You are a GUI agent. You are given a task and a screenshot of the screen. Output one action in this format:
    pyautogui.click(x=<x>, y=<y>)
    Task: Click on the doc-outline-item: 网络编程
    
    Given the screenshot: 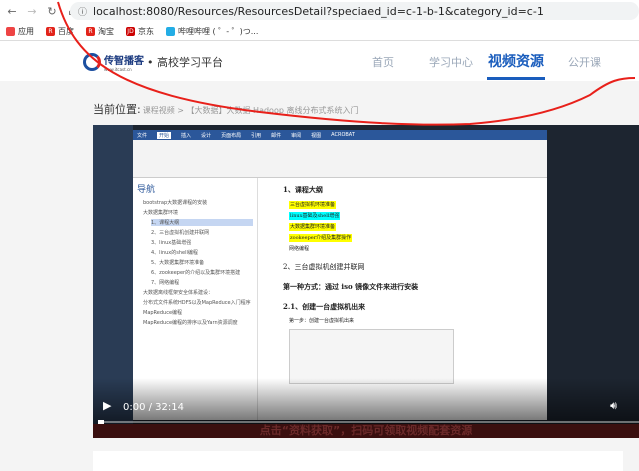 What is the action you would take?
    pyautogui.click(x=299, y=249)
    